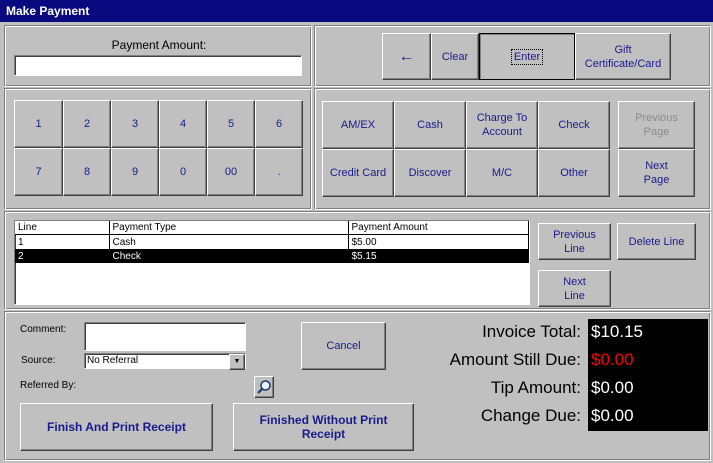  I want to click on gift-certificate-button: Gift Certificate/Card, so click(623, 56).